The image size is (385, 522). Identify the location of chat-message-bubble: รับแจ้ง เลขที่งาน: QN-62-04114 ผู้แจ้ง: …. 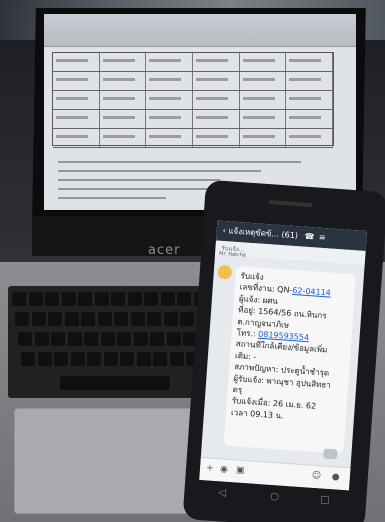
(289, 359).